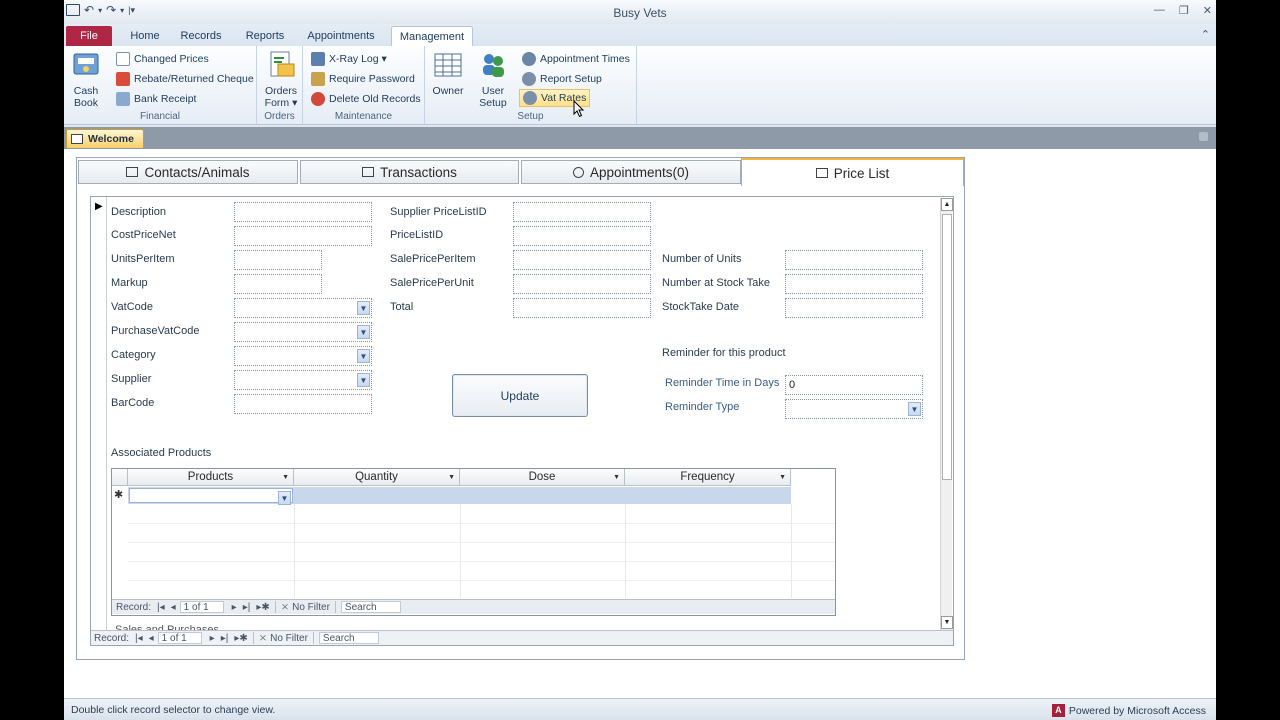 Image resolution: width=1280 pixels, height=720 pixels. I want to click on scroll-up-icon: ▲, so click(947, 204).